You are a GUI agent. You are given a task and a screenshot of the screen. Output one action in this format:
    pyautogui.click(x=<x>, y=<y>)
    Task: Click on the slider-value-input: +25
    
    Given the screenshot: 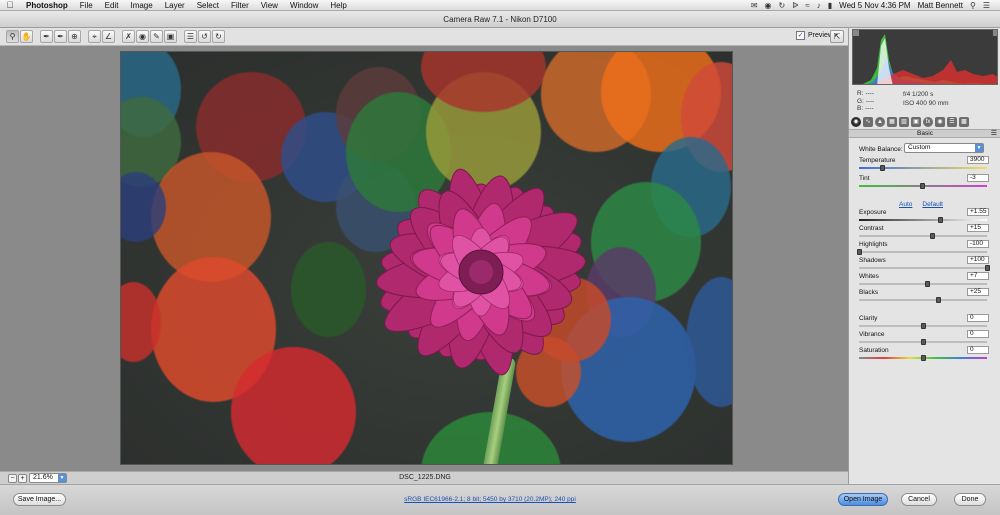 What is the action you would take?
    pyautogui.click(x=978, y=292)
    